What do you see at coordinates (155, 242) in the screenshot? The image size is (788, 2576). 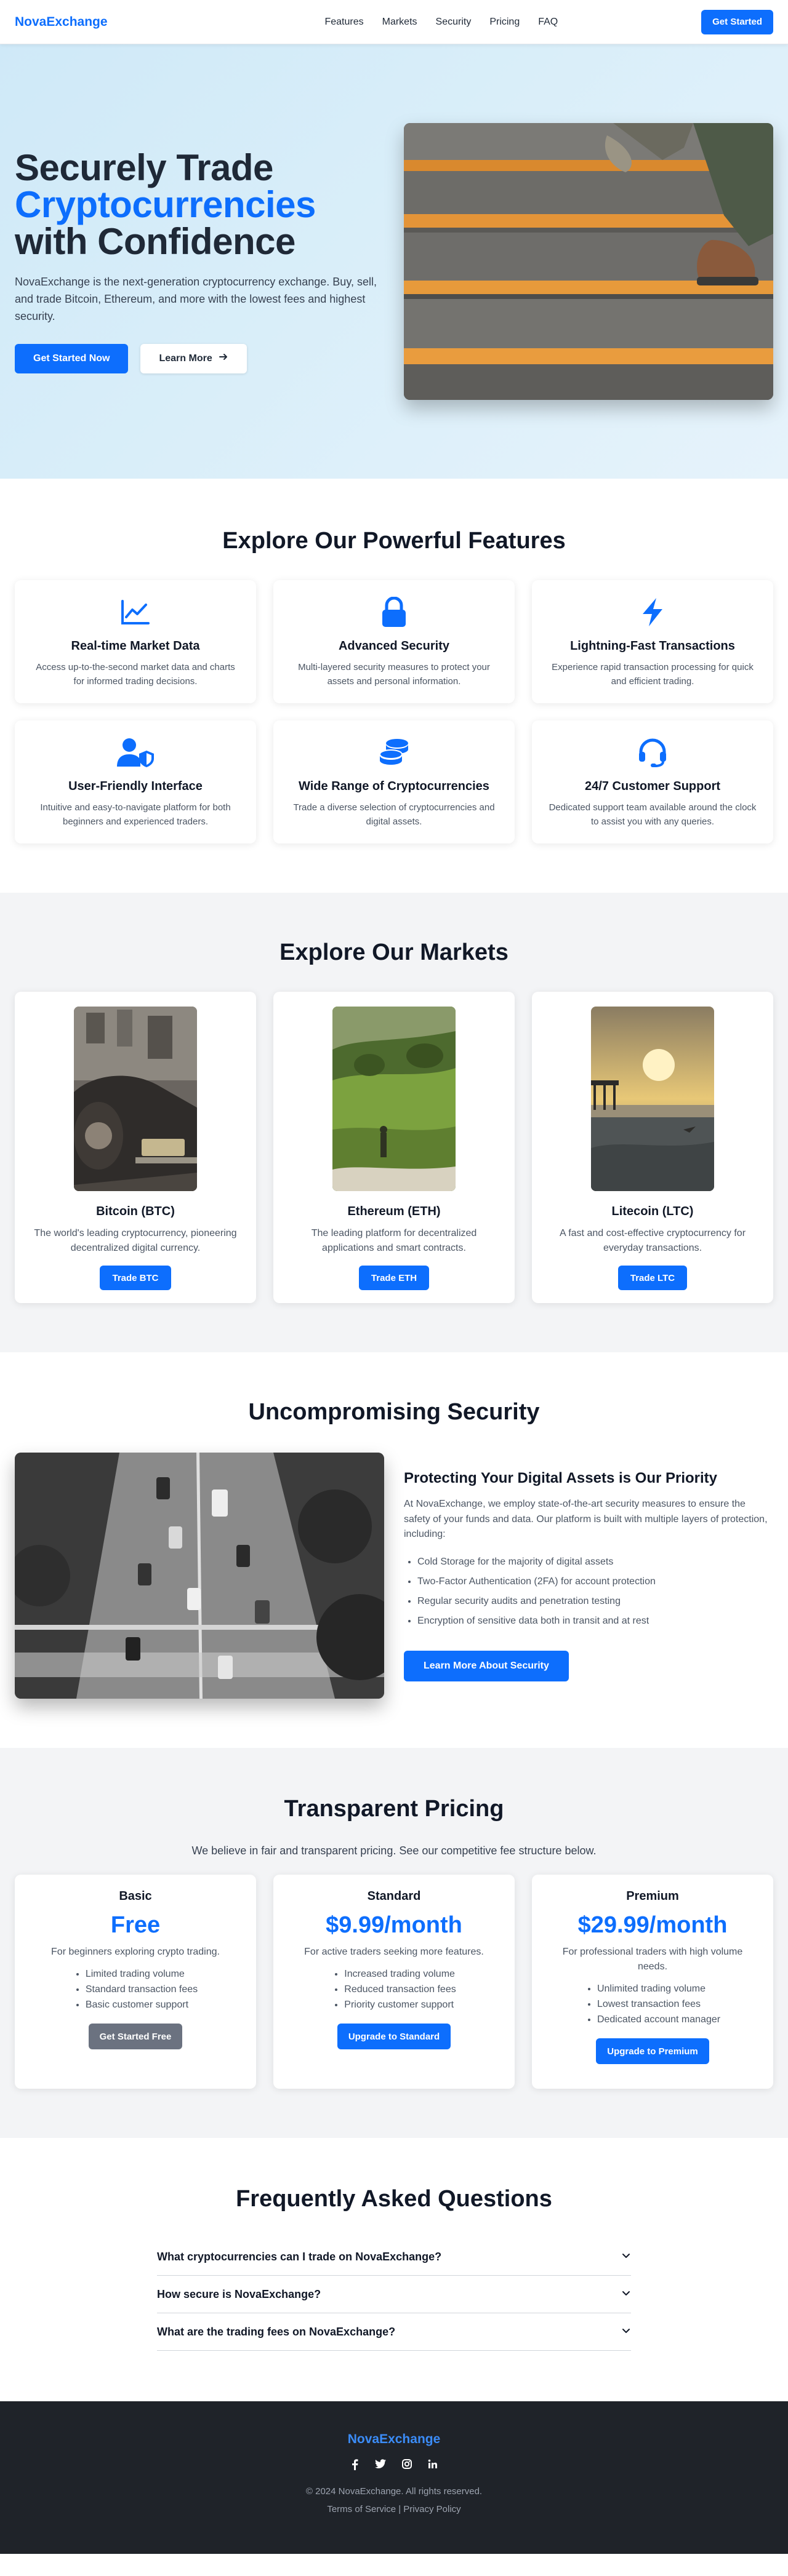 I see `hero-title-line3: with Confidence` at bounding box center [155, 242].